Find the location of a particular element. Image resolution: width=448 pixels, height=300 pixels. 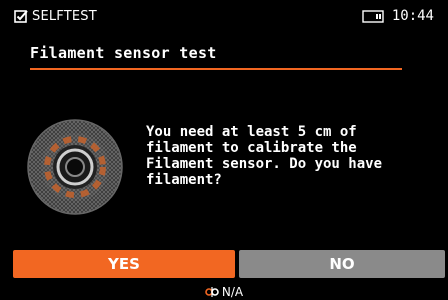

yes-button: YES is located at coordinates (124, 264).